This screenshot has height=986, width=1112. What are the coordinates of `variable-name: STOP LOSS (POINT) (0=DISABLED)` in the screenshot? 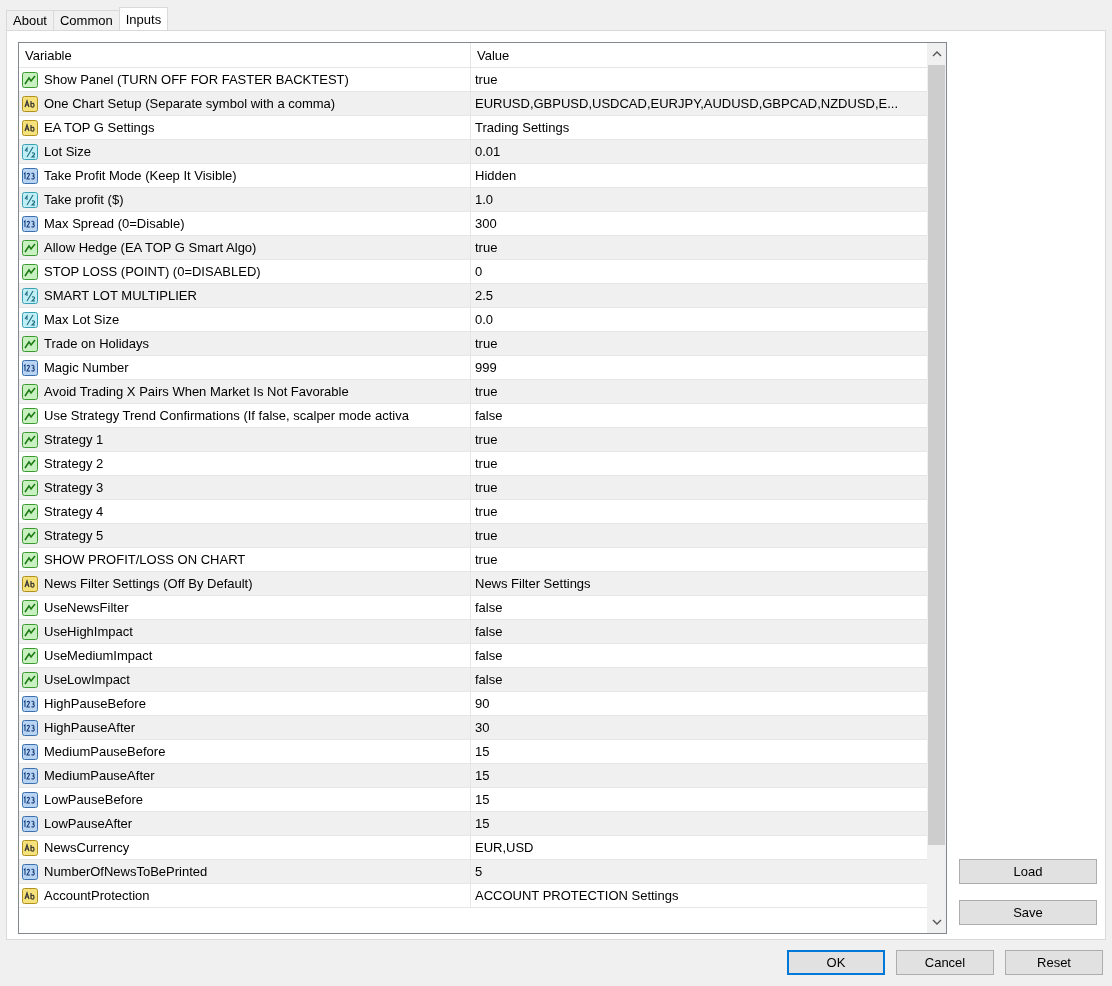 It's located at (152, 271).